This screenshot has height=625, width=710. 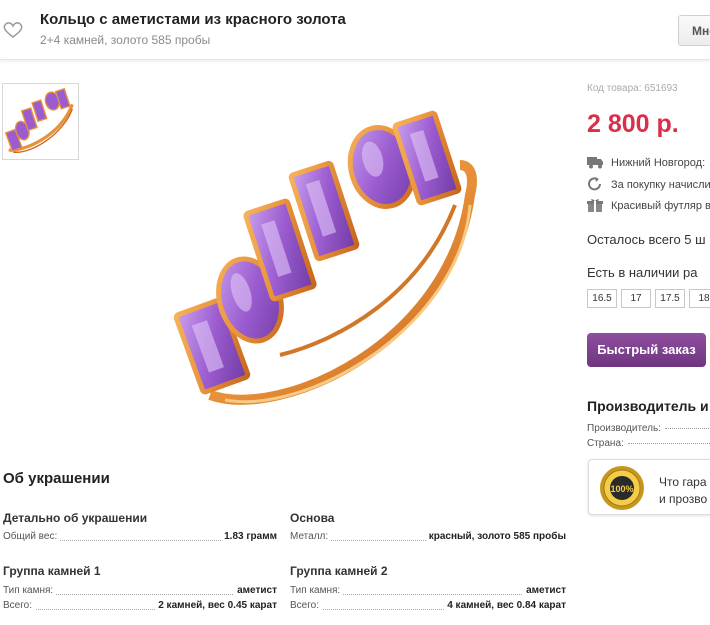 I want to click on page-subtitle: 2+4 камней, золото 585 пробы, so click(x=125, y=40).